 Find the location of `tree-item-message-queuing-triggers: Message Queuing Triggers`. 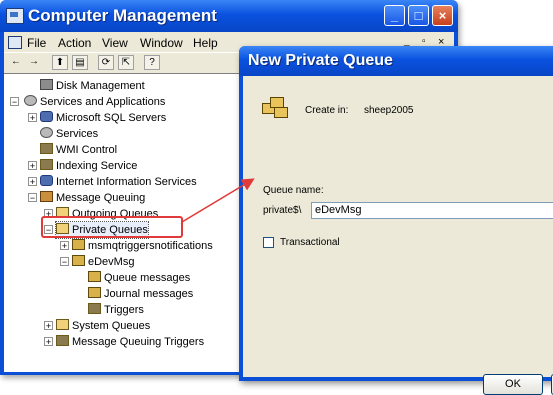

tree-item-message-queuing-triggers: Message Queuing Triggers is located at coordinates (130, 342).